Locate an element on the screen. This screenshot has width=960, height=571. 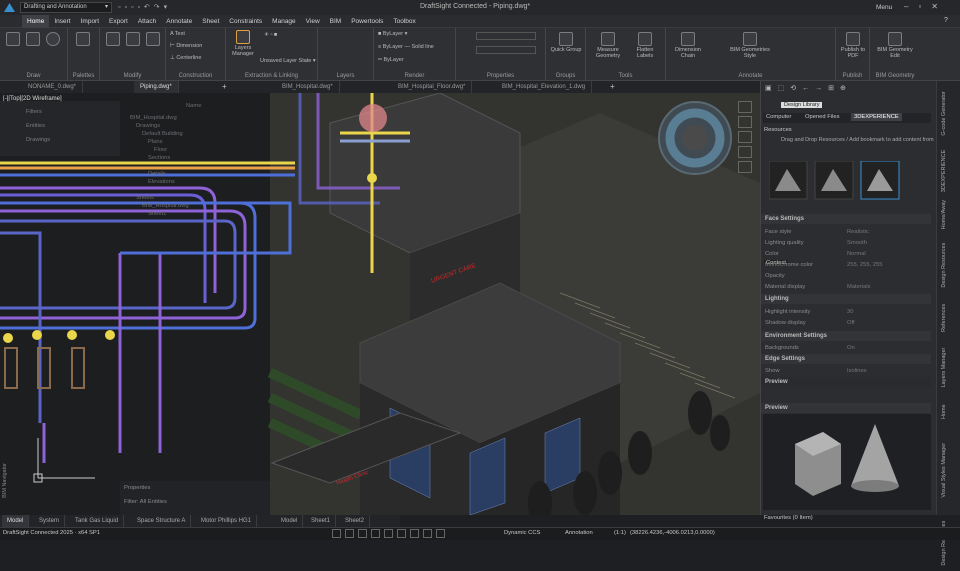
menu-item-export: Export is located at coordinates (118, 21).